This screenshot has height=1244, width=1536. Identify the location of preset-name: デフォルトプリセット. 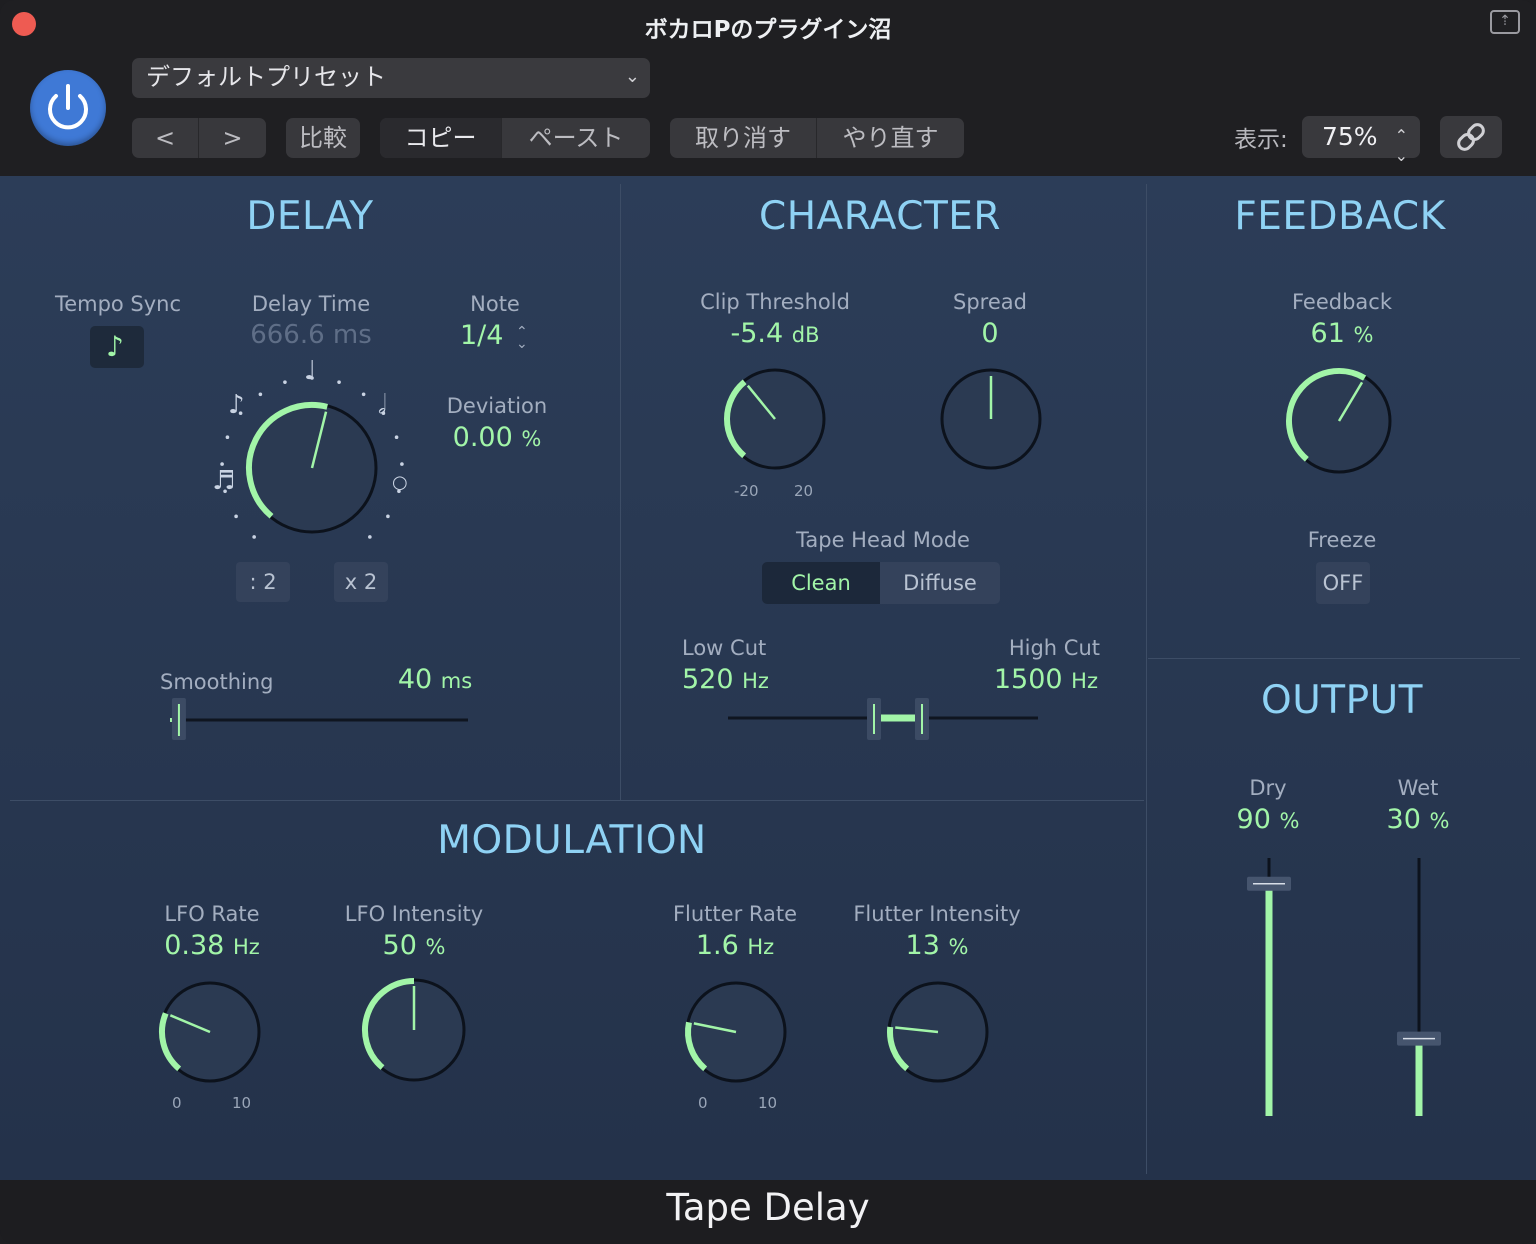
(266, 77).